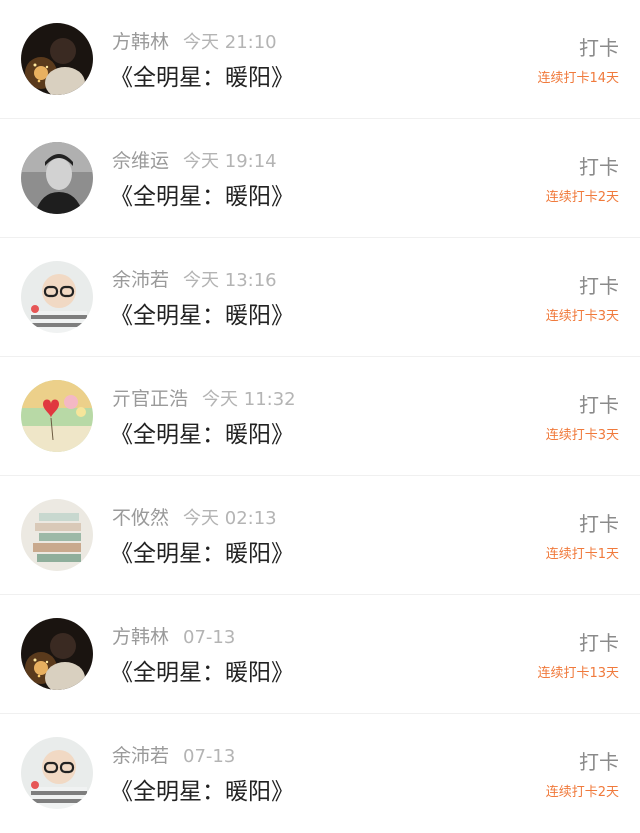 The height and width of the screenshot is (833, 640). Describe the element at coordinates (249, 399) in the screenshot. I see `timestamp: 今天 11:32` at that location.